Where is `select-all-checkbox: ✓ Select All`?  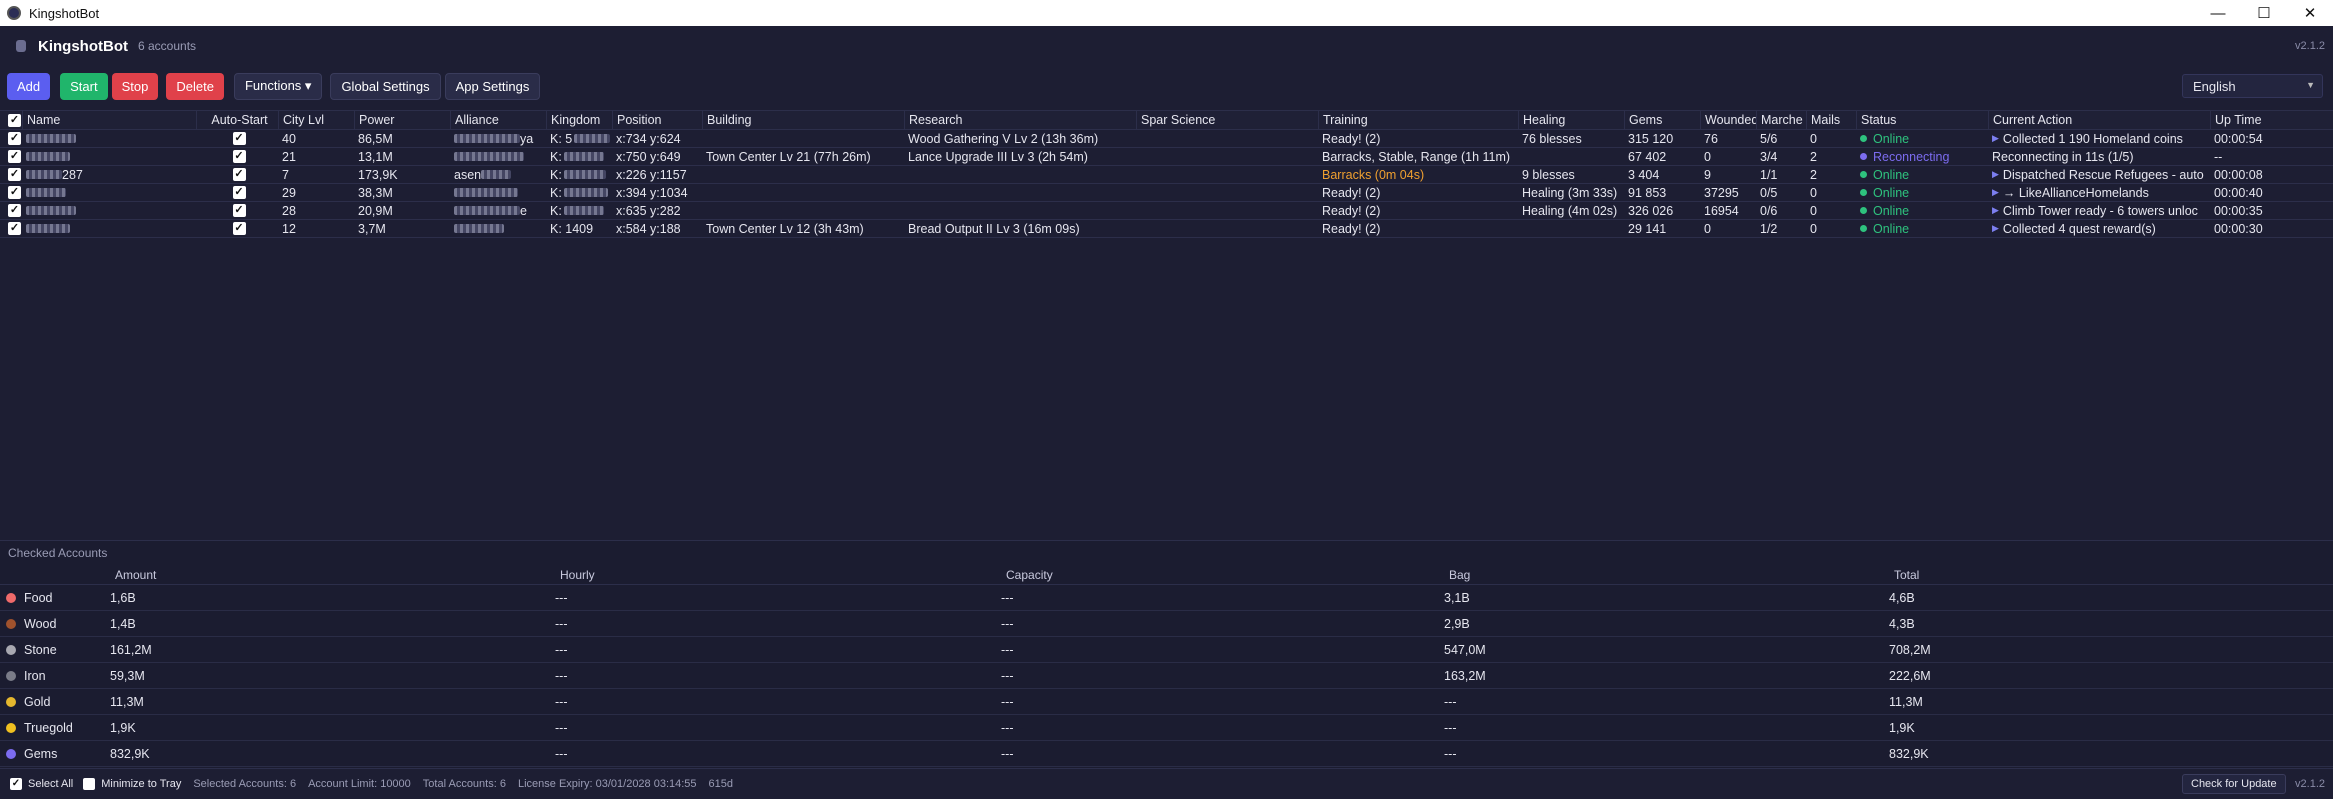 select-all-checkbox: ✓ Select All is located at coordinates (41, 784).